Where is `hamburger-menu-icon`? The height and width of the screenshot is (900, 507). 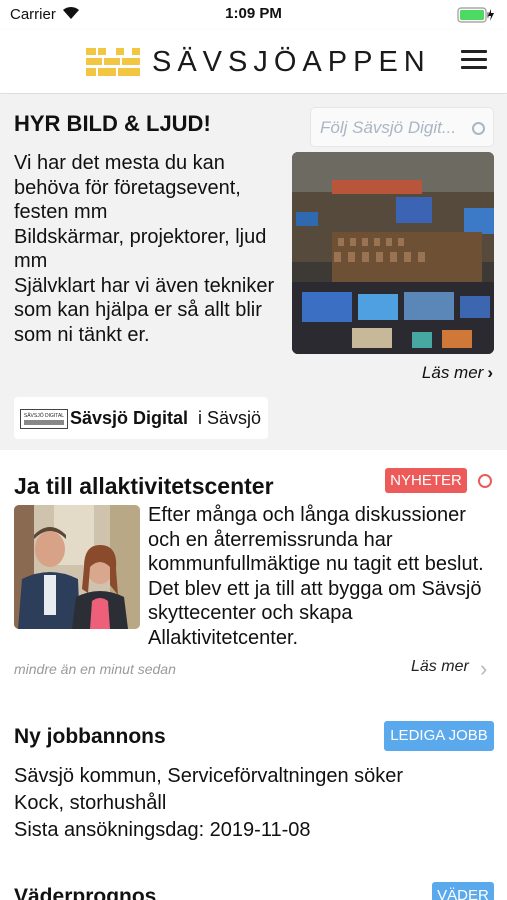 hamburger-menu-icon is located at coordinates (474, 62).